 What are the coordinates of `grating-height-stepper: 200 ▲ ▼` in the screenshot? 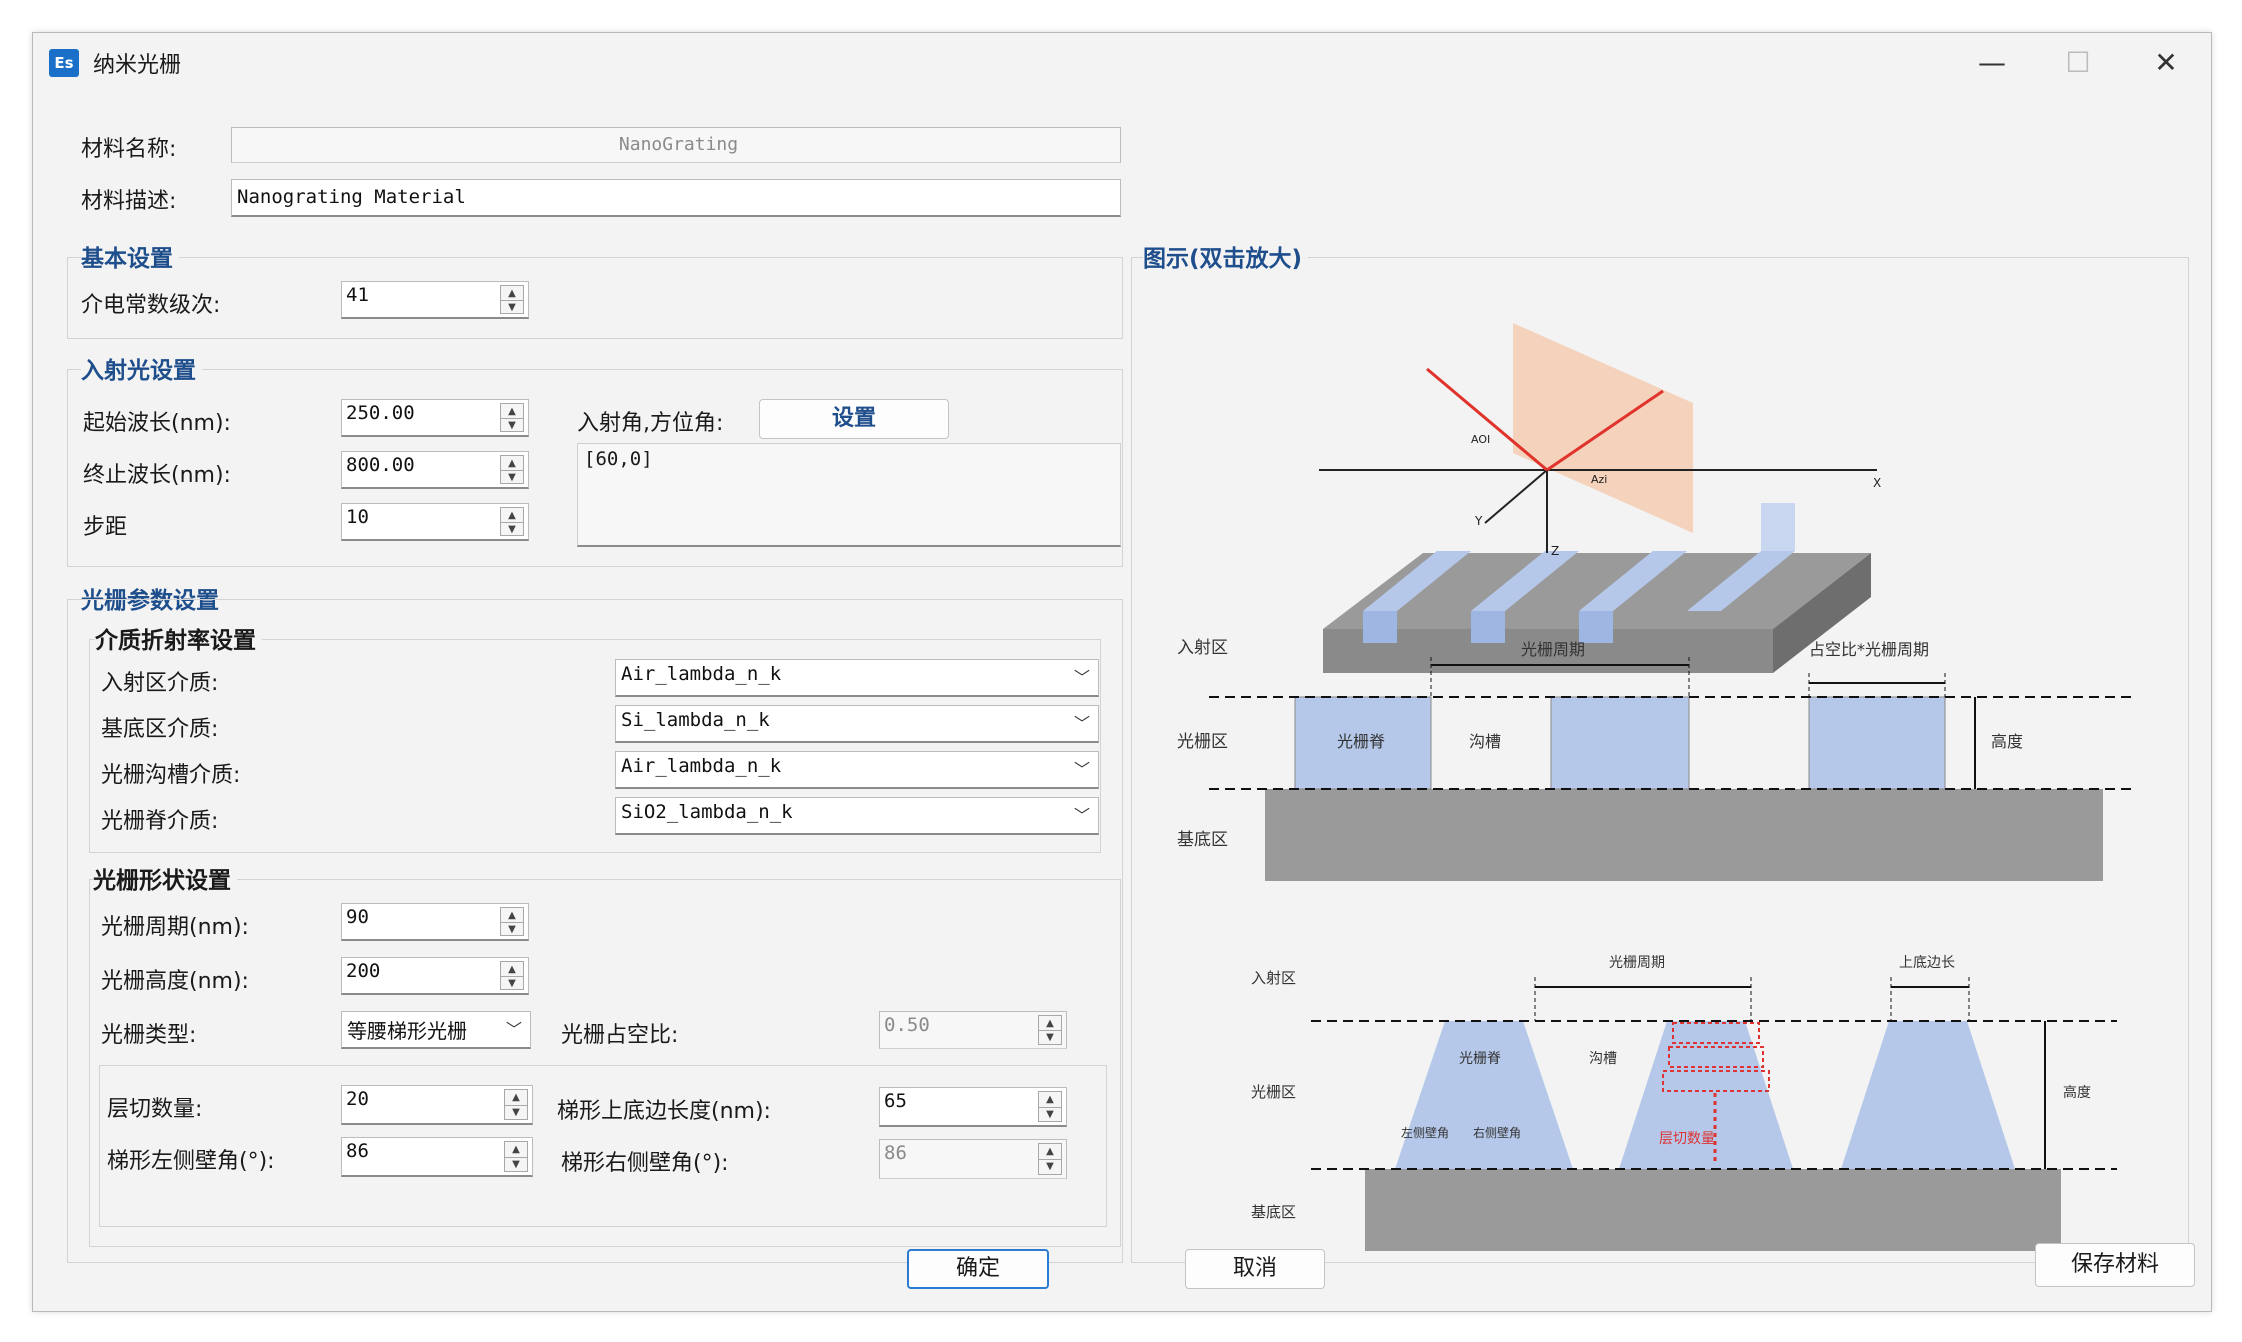 It's located at (435, 976).